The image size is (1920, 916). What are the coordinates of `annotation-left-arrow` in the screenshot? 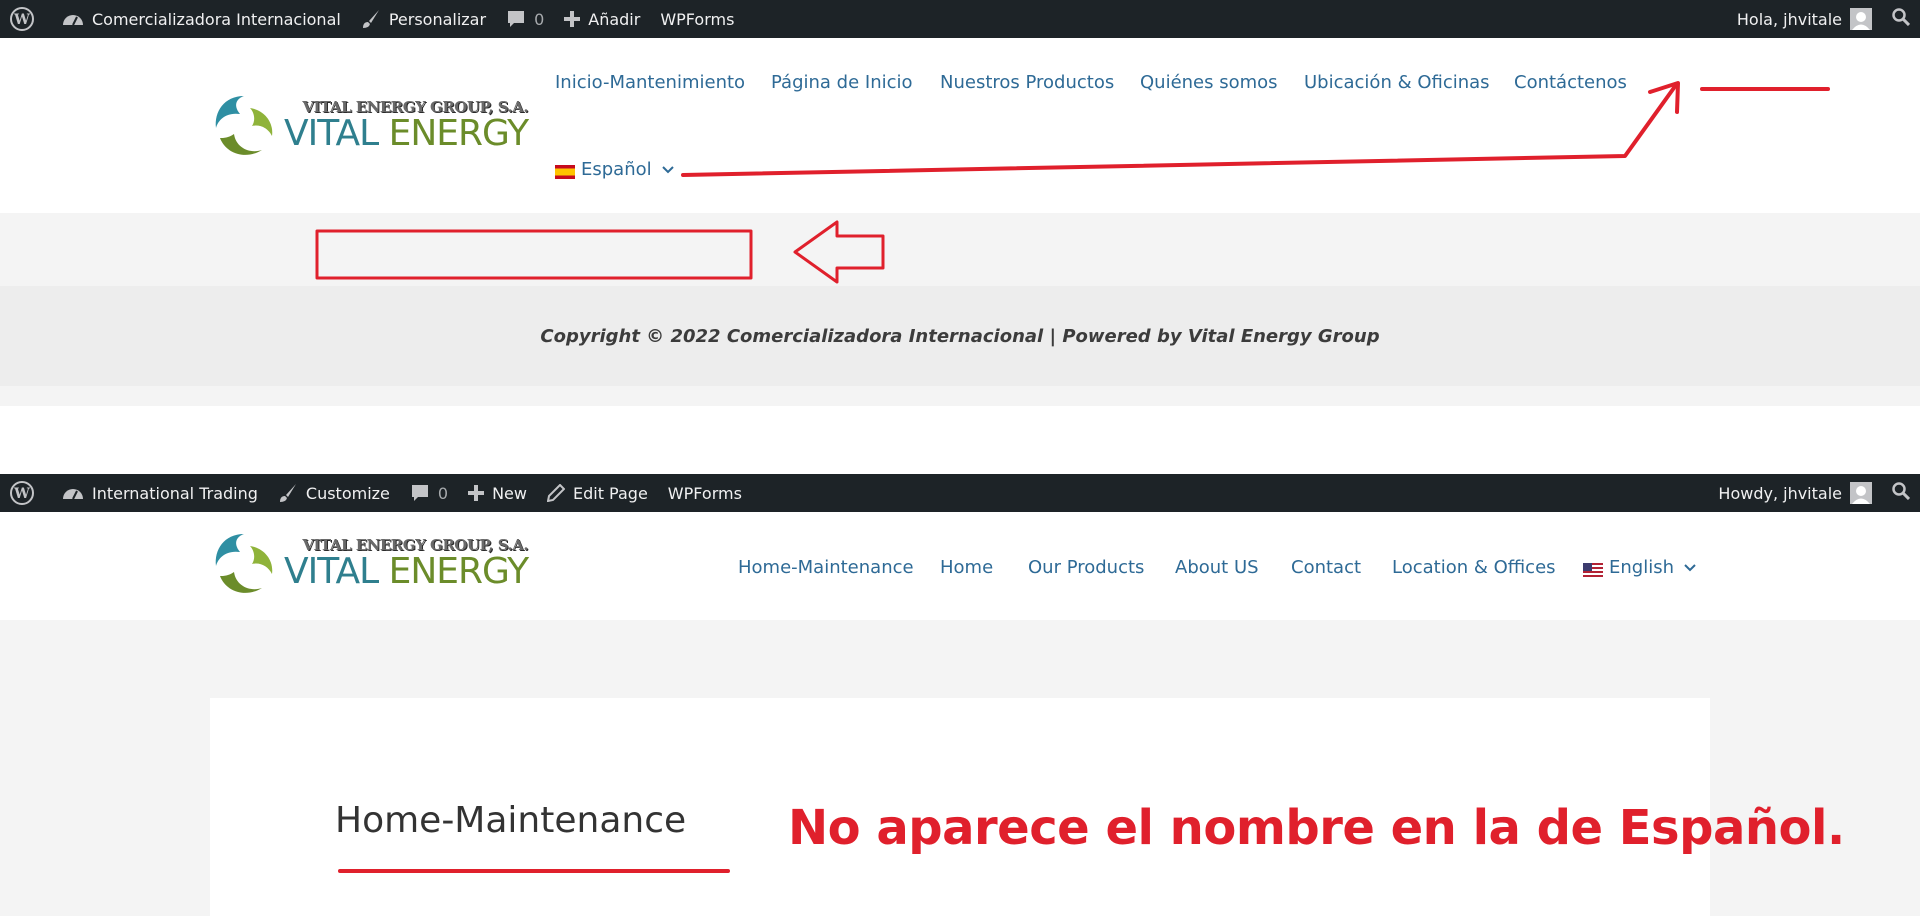 It's located at (839, 252).